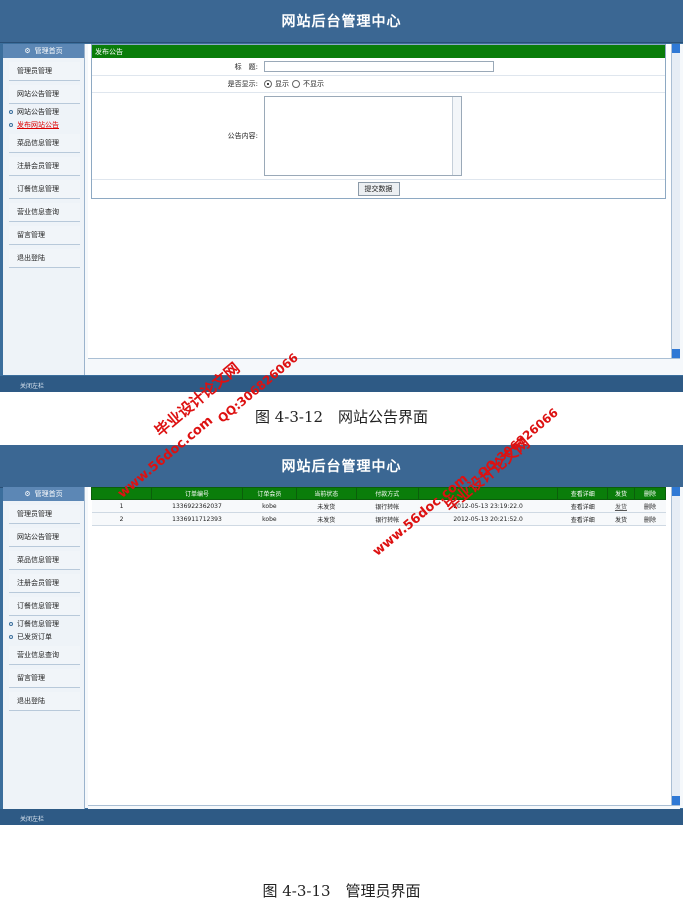  What do you see at coordinates (282, 84) in the screenshot?
I see `show-yes-label: 显示` at bounding box center [282, 84].